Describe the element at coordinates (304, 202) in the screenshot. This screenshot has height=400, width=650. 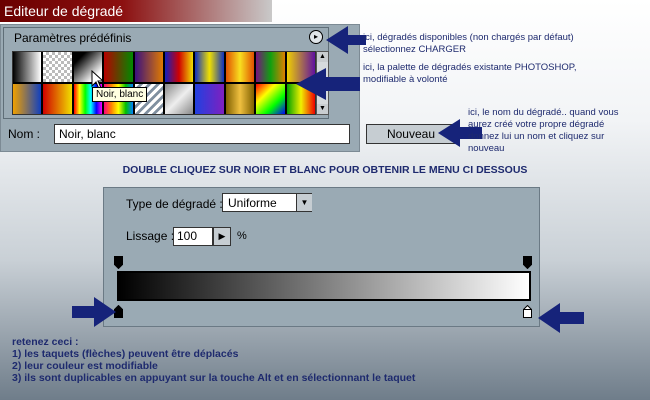
I see `chevron-down-icon: ▼` at that location.